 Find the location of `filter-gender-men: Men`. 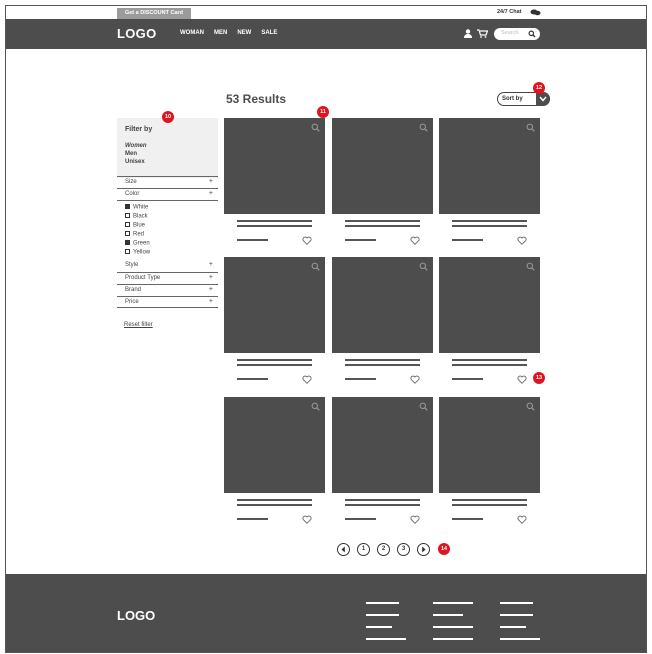

filter-gender-men: Men is located at coordinates (131, 154).